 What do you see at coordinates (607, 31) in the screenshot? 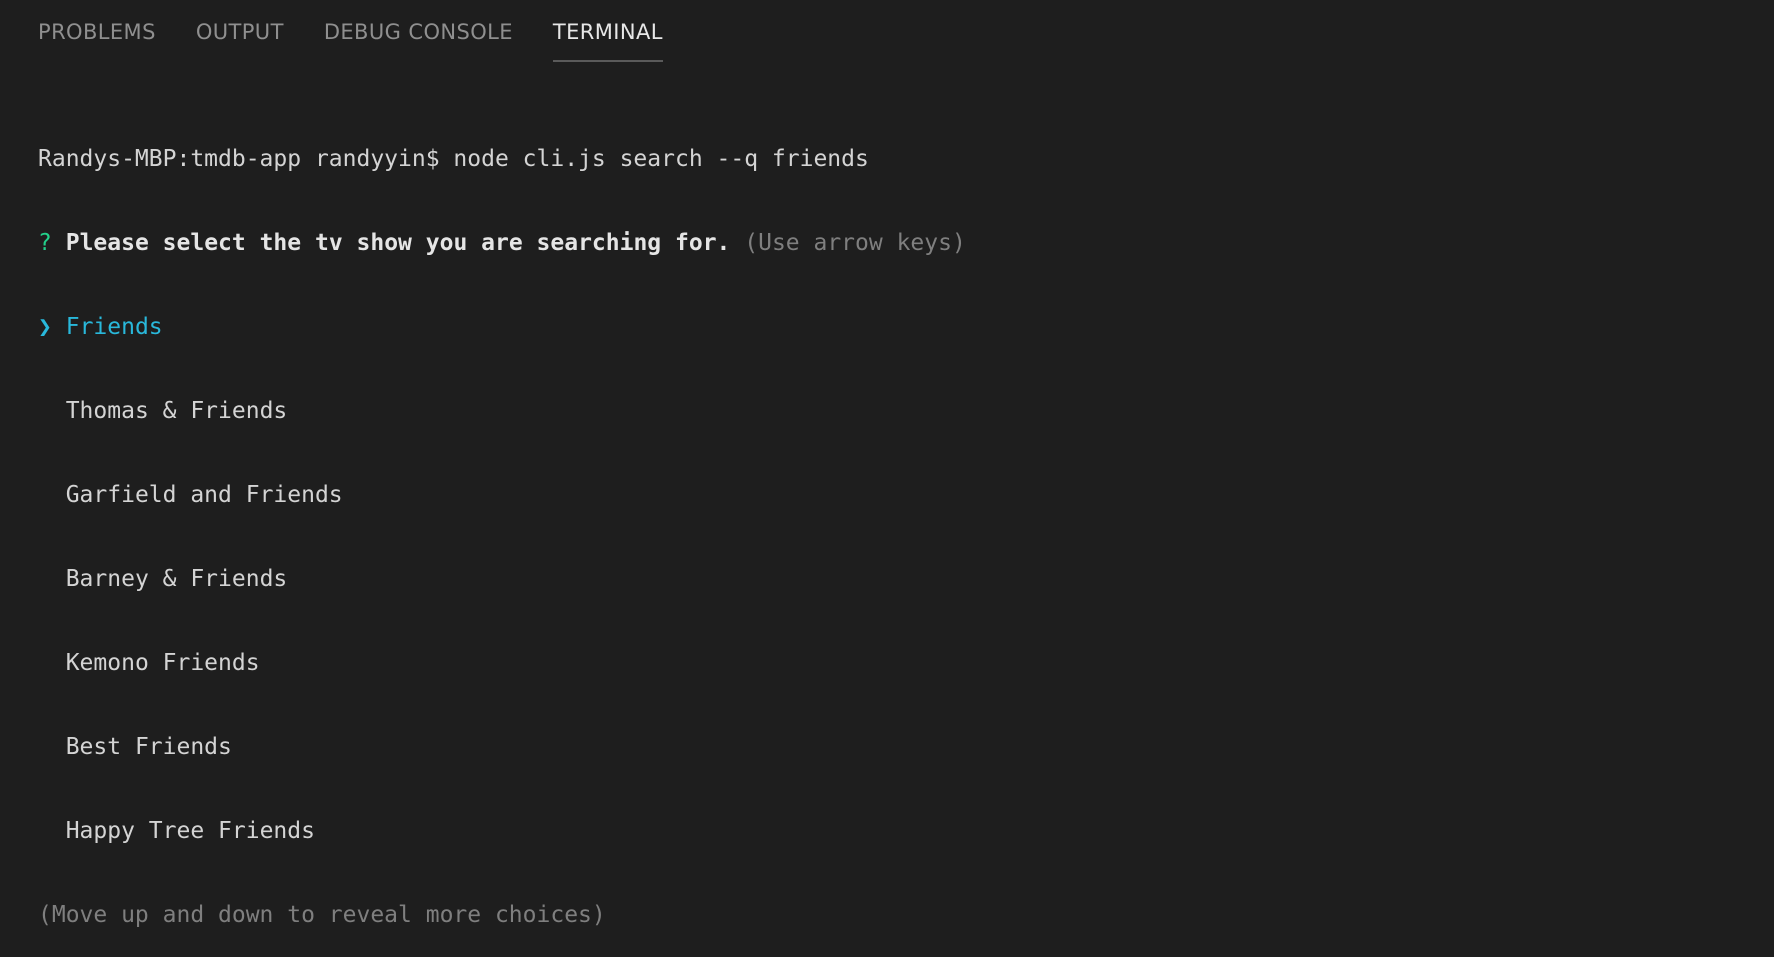
I see `tab-terminal: TERMINAL` at bounding box center [607, 31].